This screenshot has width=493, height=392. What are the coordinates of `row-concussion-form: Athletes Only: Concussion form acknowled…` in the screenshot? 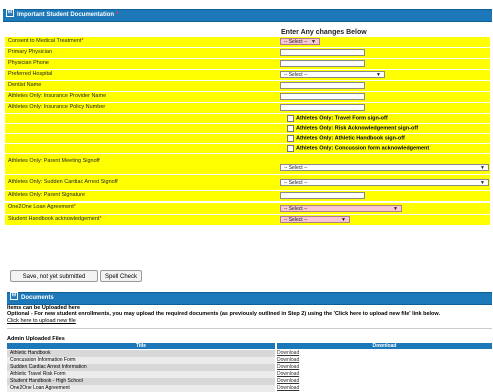 It's located at (247, 149).